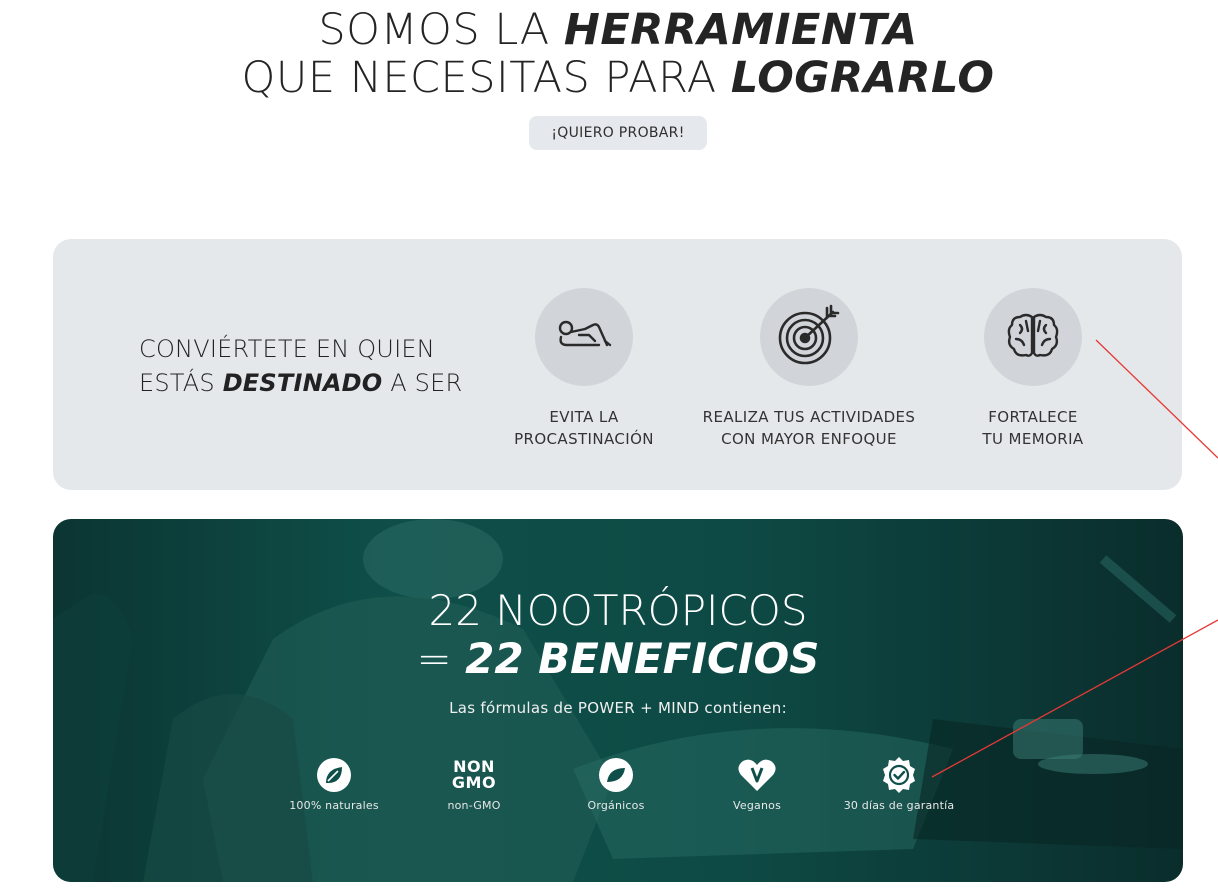 This screenshot has height=895, width=1218. I want to click on hero-title-line2: QUE NECESITAS PARA LOGRARLO, so click(609, 78).